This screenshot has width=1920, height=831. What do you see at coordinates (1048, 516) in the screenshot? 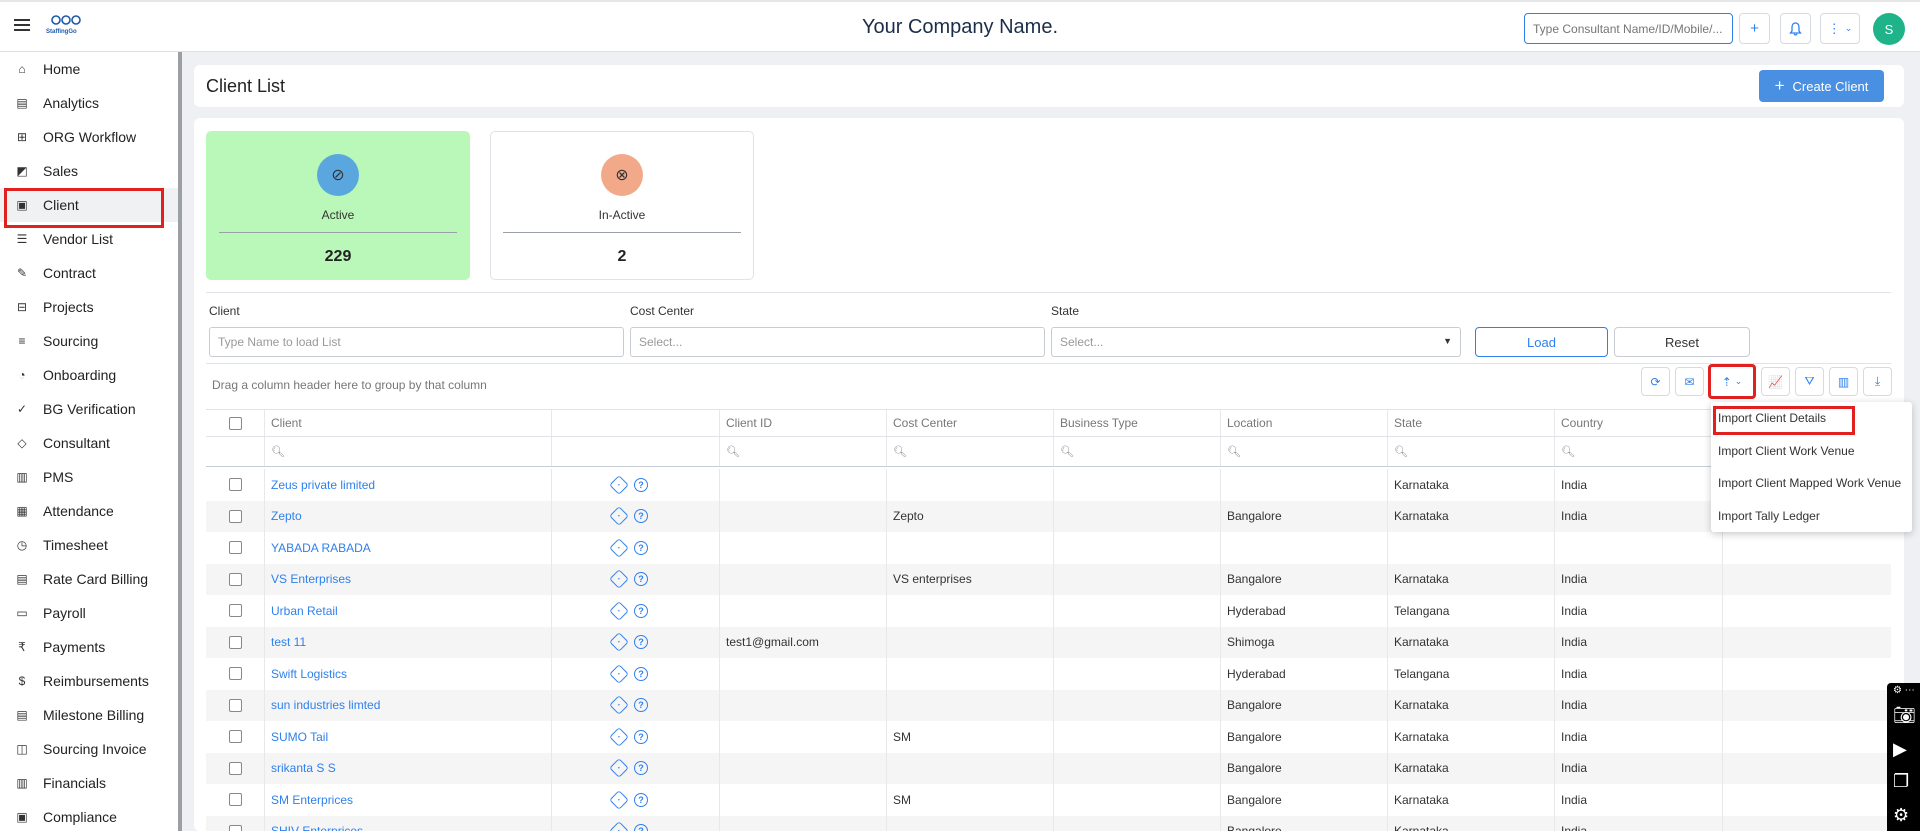
I see `table-row: Zepto ·? Zepto Bangalore Karnataka India` at bounding box center [1048, 516].